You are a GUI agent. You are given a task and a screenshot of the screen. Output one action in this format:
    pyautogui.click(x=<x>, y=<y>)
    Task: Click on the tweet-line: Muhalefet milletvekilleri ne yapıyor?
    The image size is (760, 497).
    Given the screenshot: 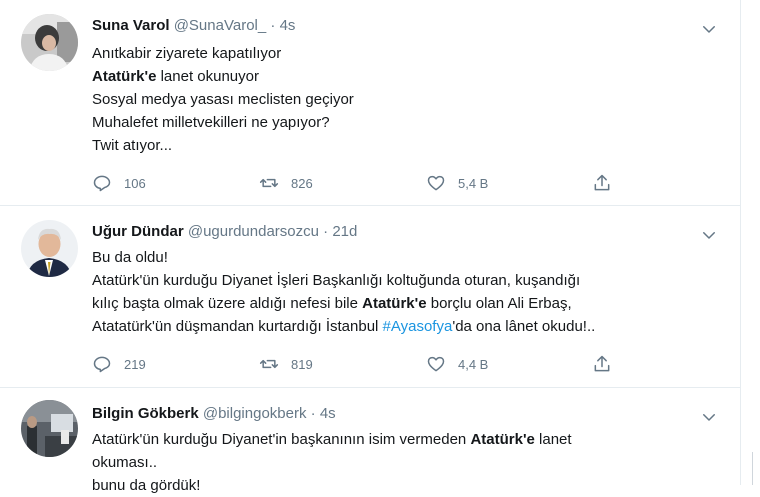 What is the action you would take?
    pyautogui.click(x=211, y=122)
    